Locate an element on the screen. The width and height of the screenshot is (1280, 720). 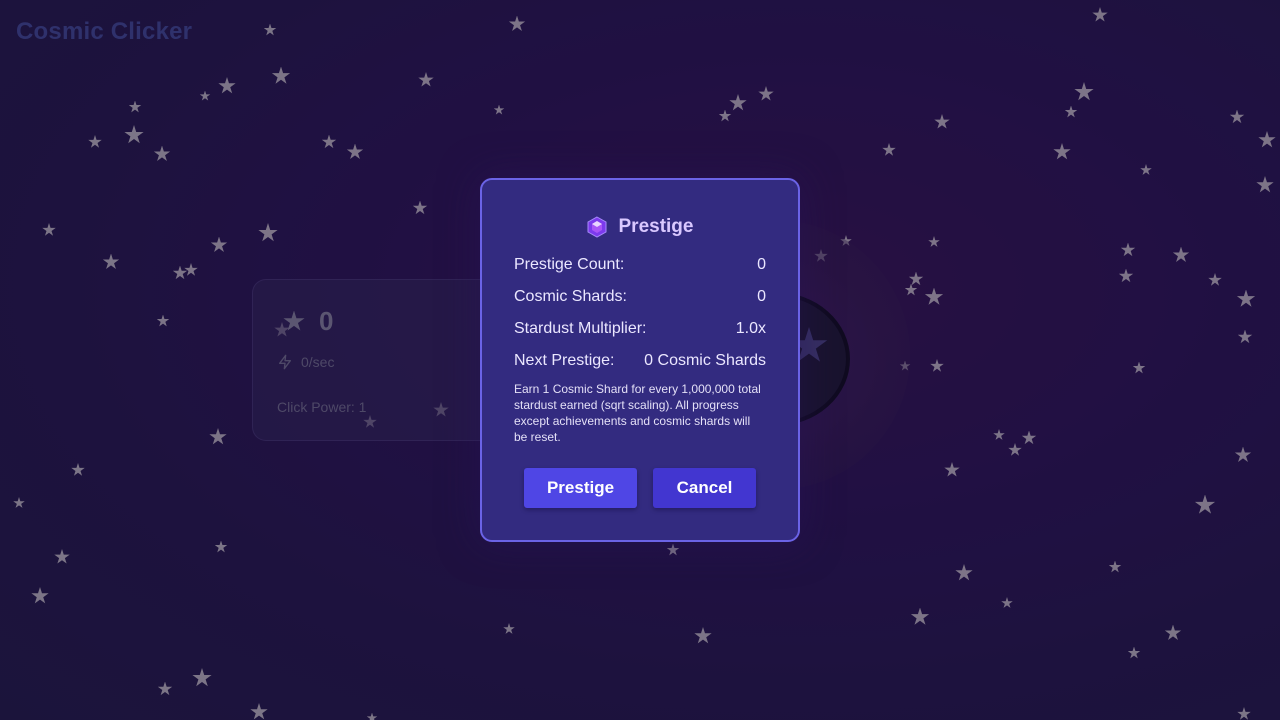
stardust-multiplier-row: Stardust Multiplier: 1.0x is located at coordinates (640, 329).